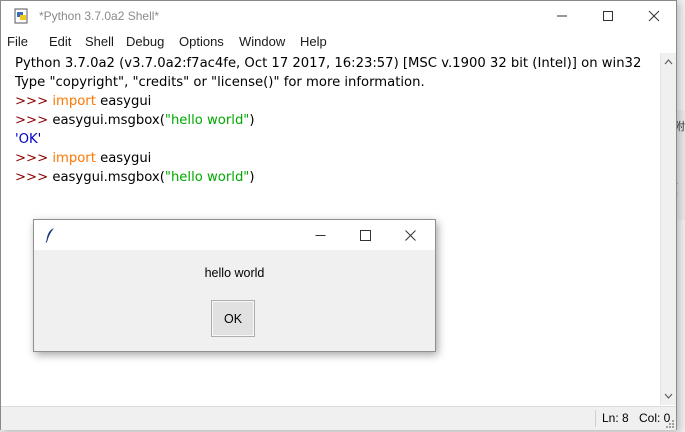  I want to click on status-divider, so click(595, 418).